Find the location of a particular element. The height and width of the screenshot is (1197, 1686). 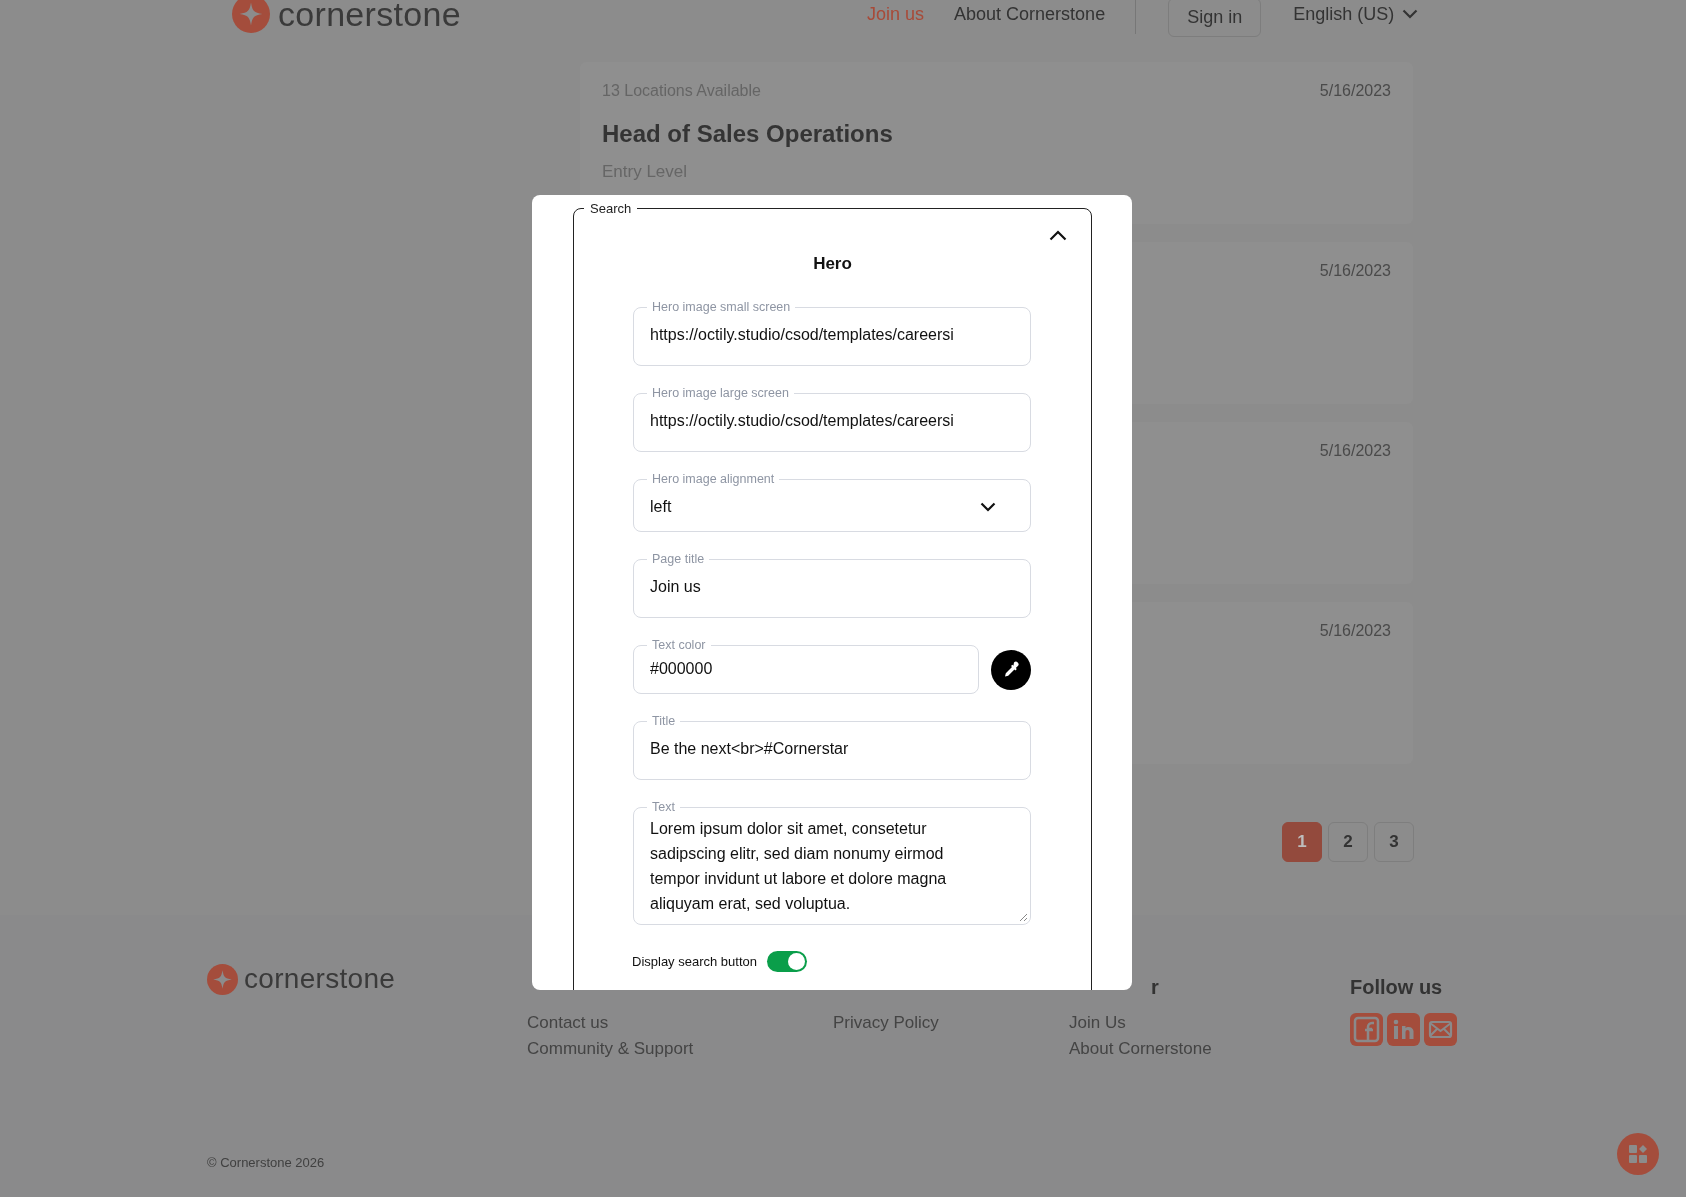

text-field: Hero image small screen https://octily.studio/csod/templates/careersi is located at coordinates (832, 333).